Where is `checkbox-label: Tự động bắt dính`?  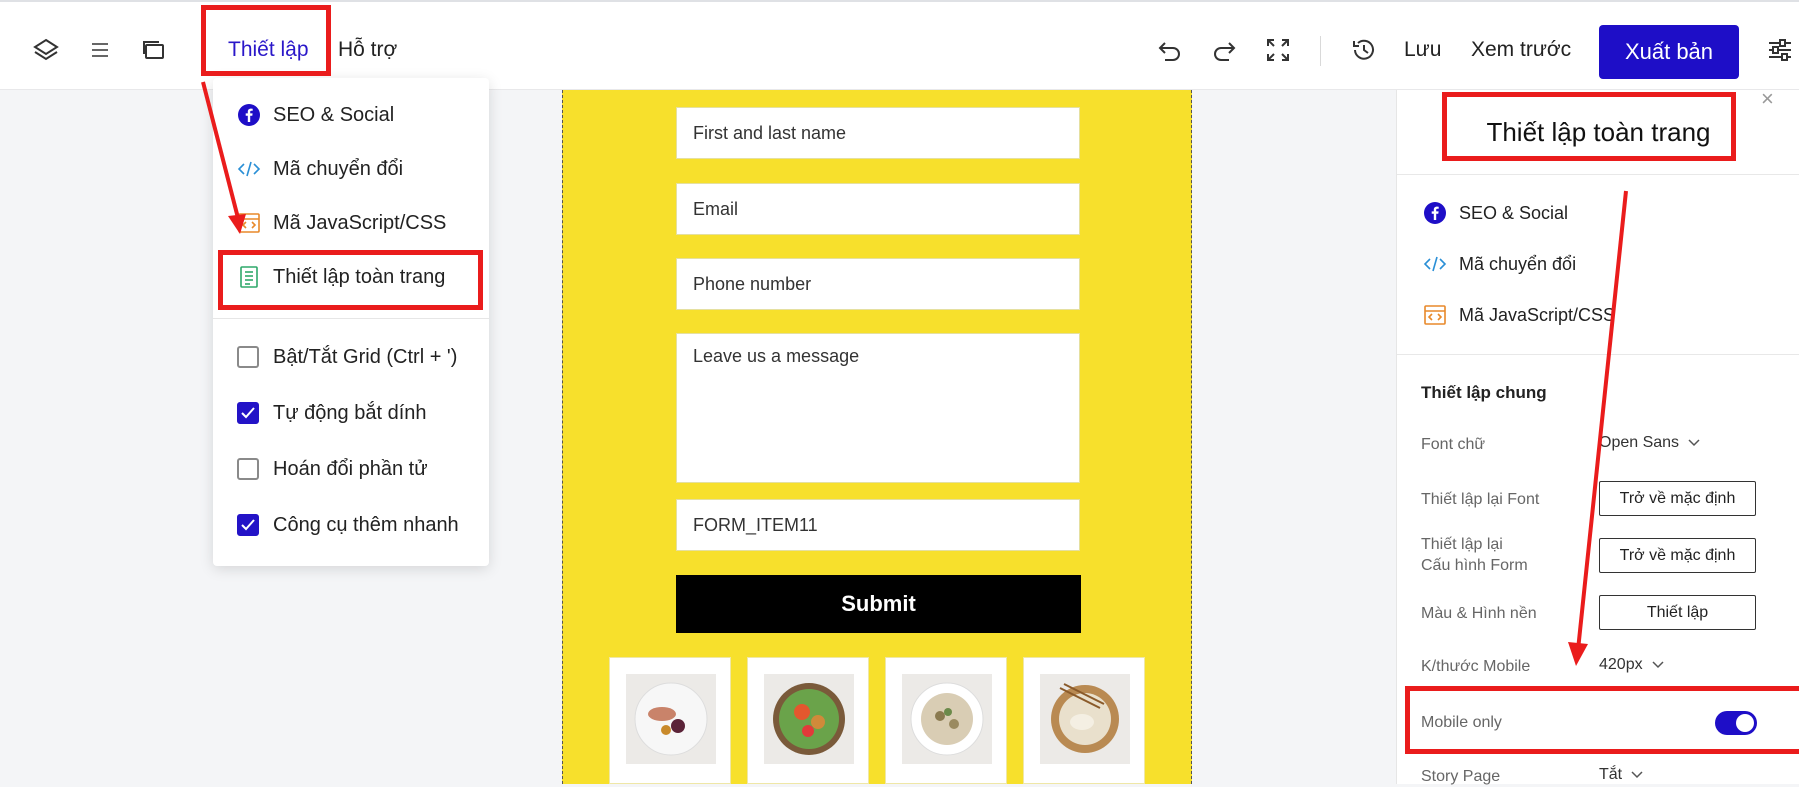
checkbox-label: Tự động bắt dính is located at coordinates (350, 412).